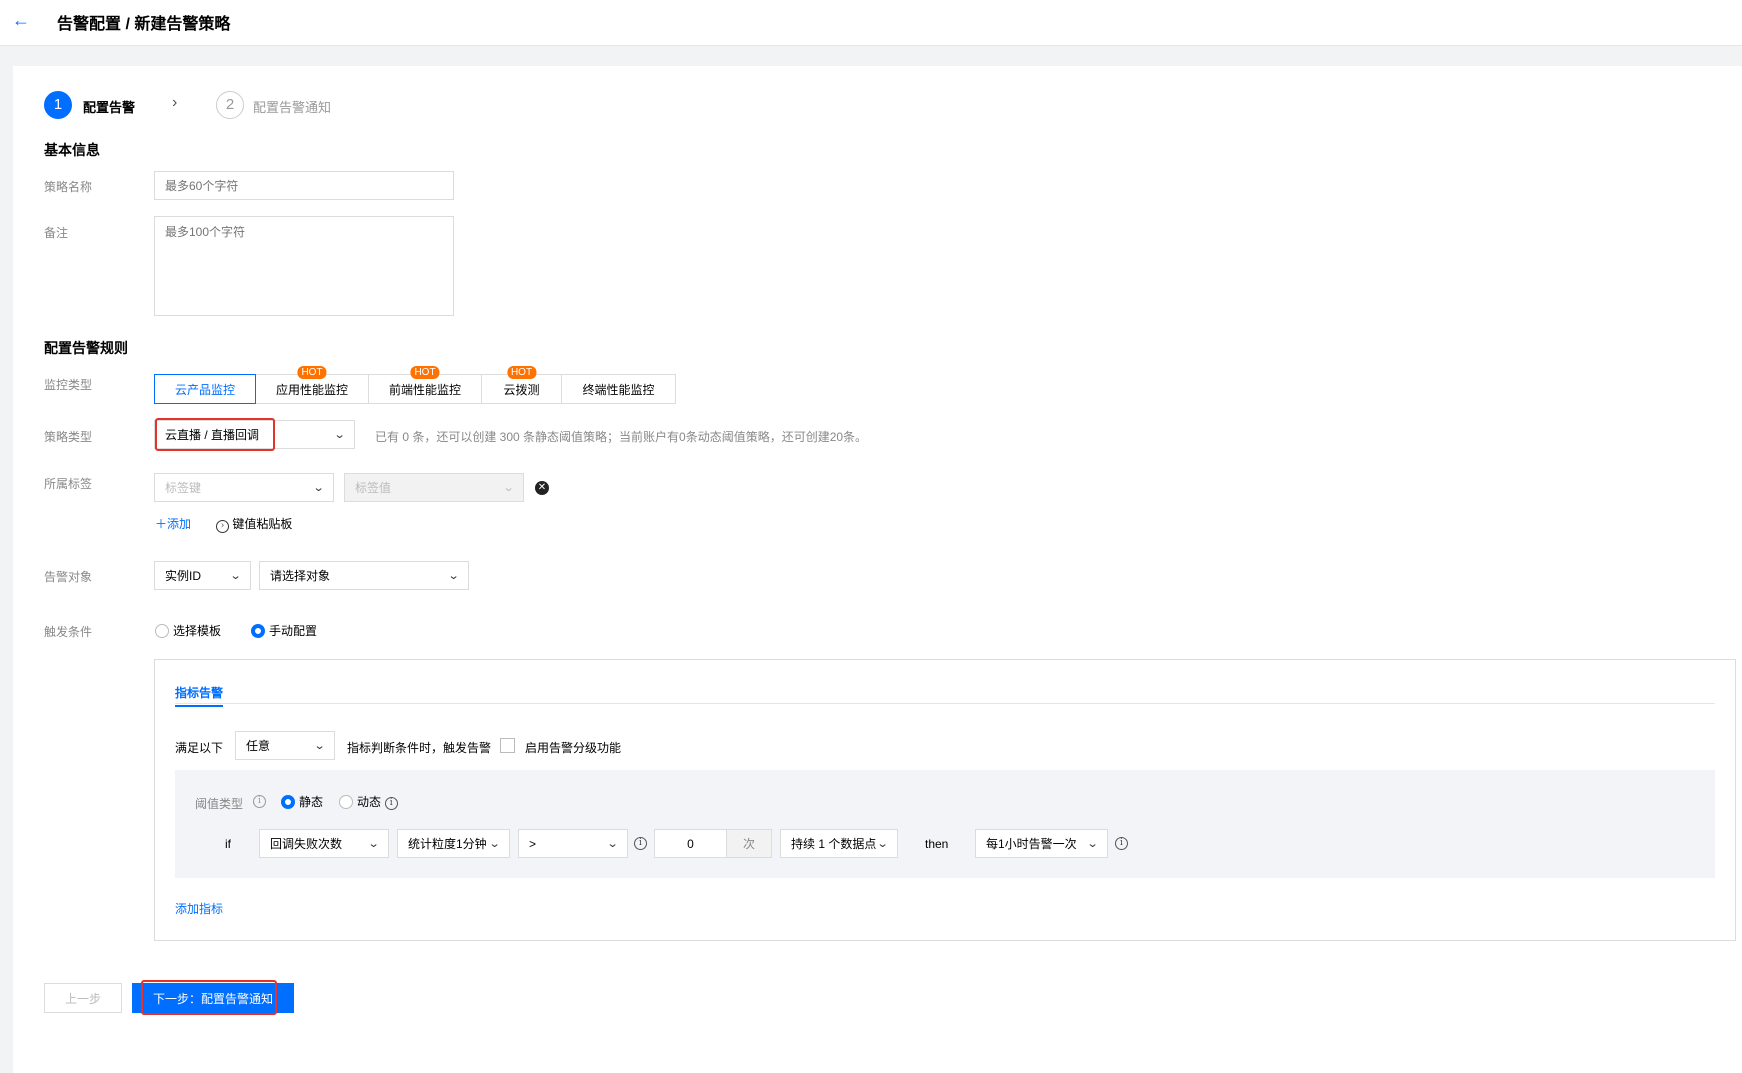 The width and height of the screenshot is (1742, 1073). What do you see at coordinates (161, 524) in the screenshot?
I see `plus-icon: ＋` at bounding box center [161, 524].